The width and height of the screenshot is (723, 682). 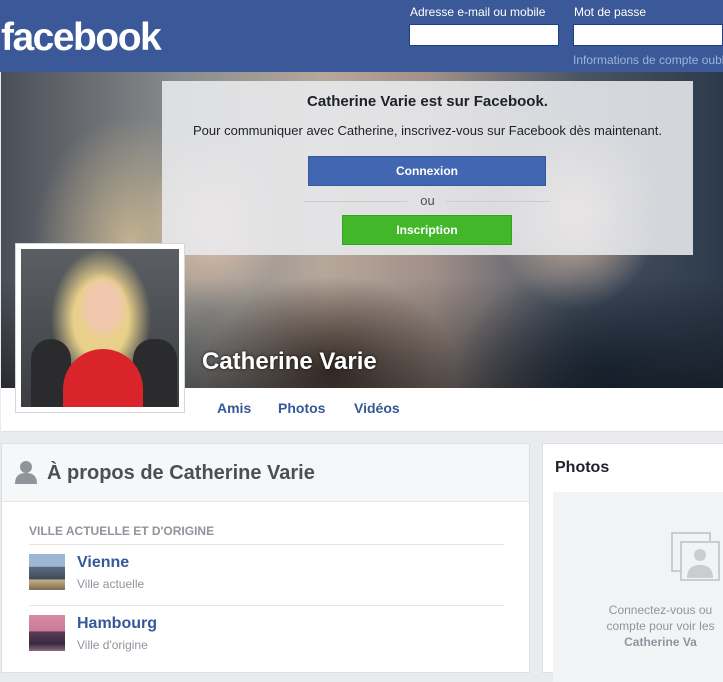 What do you see at coordinates (484, 35) in the screenshot?
I see `email-input` at bounding box center [484, 35].